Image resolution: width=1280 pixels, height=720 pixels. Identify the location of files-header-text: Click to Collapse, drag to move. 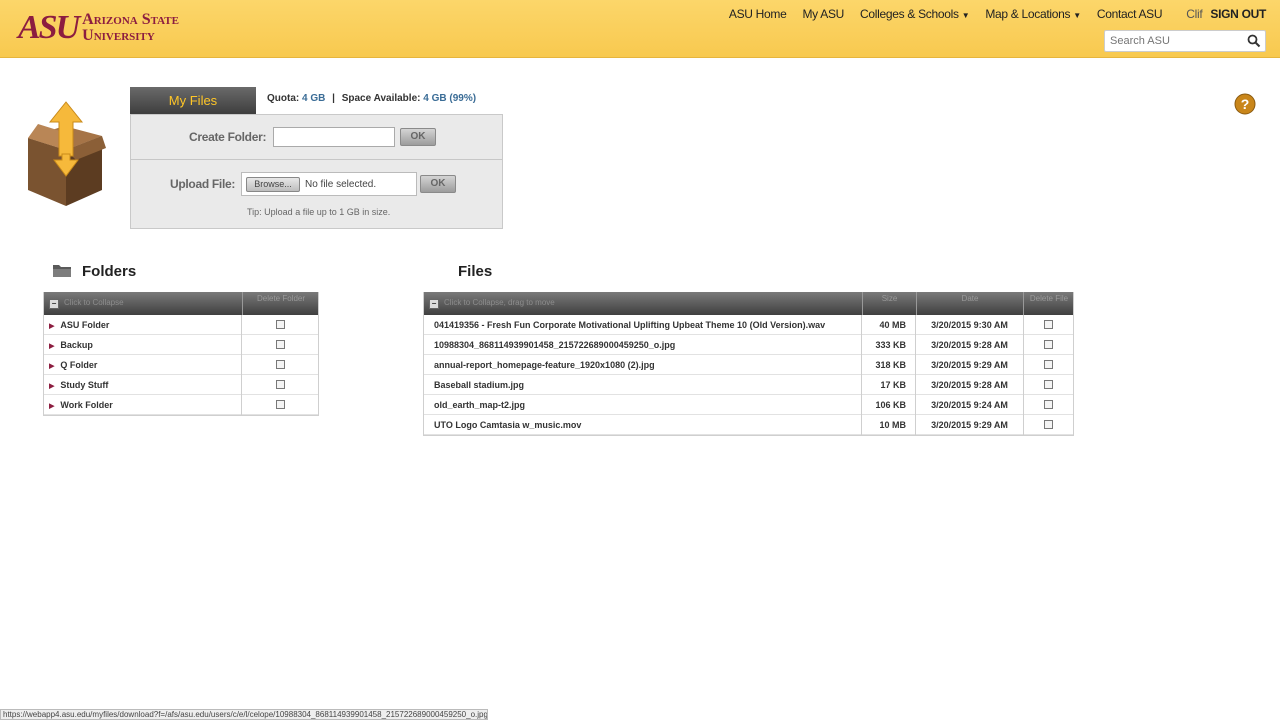
(499, 302).